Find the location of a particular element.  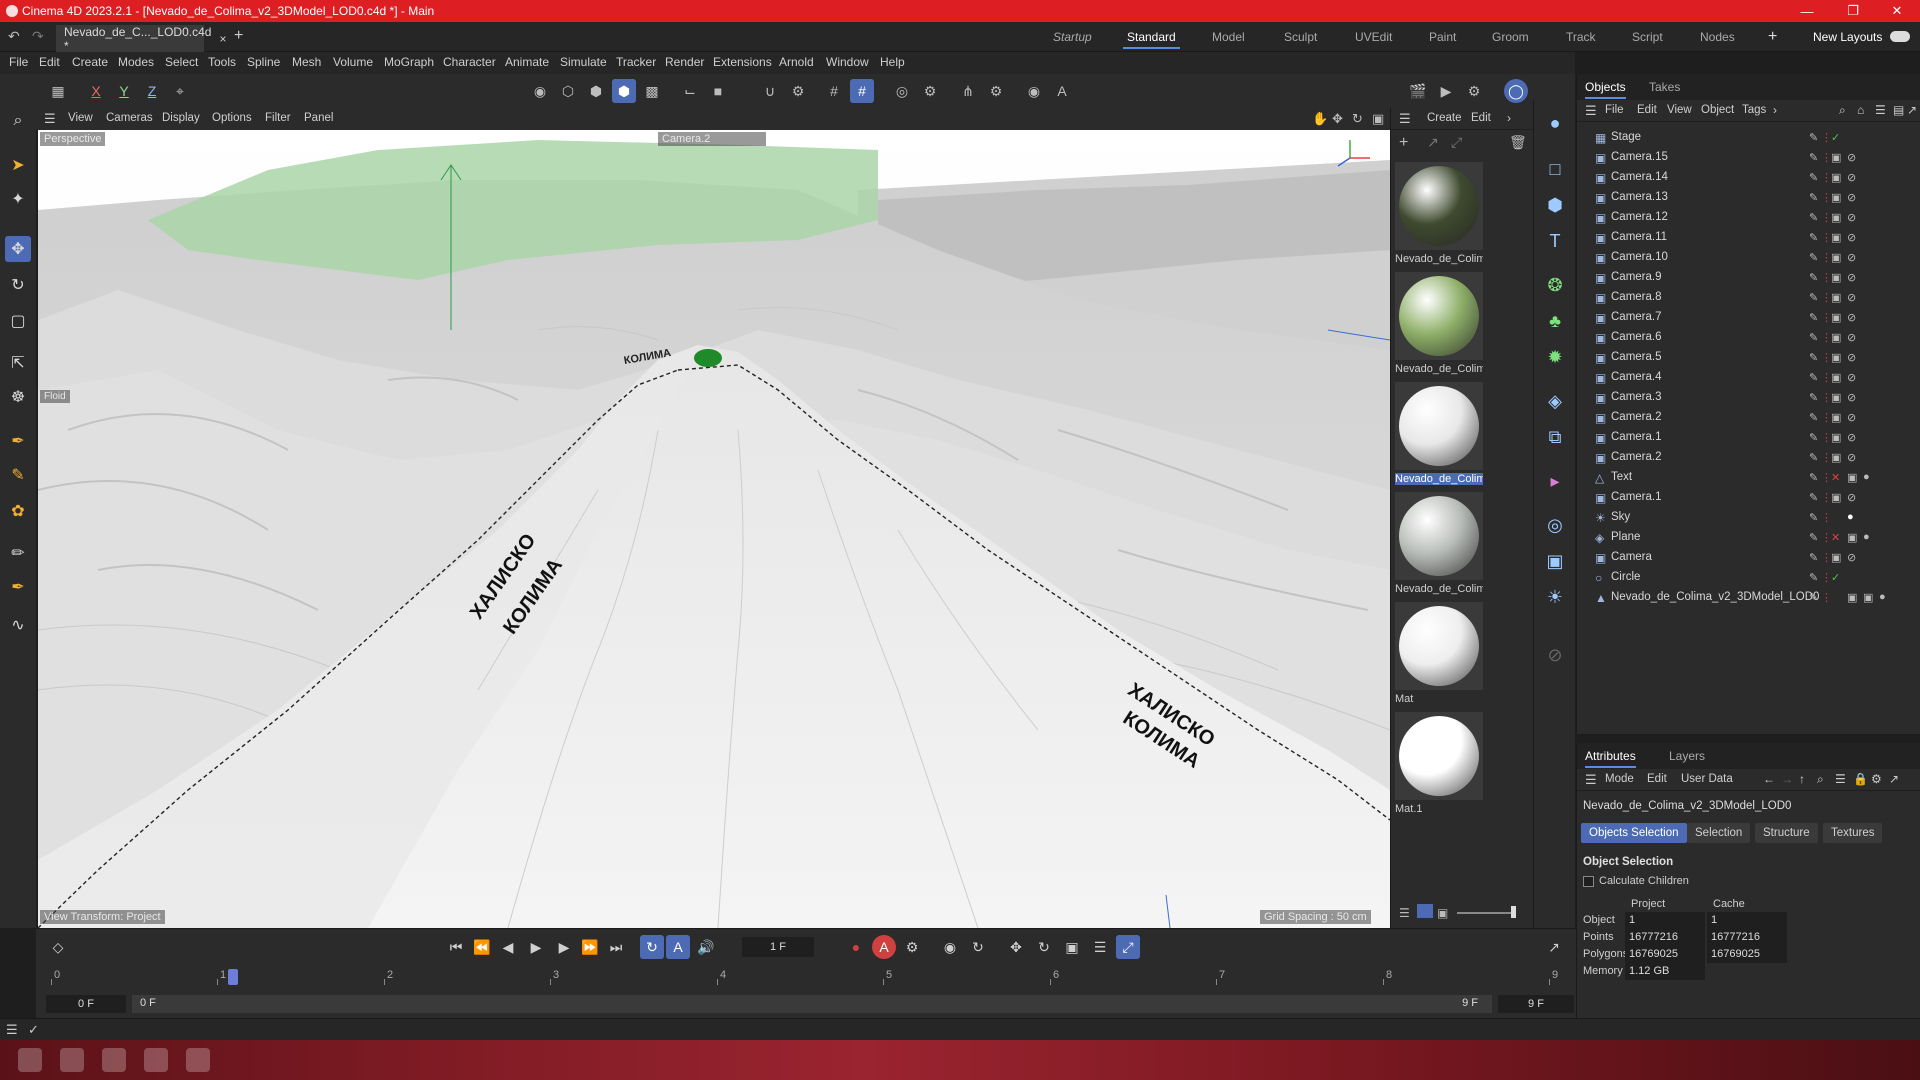

status-menu-icon: ☰ is located at coordinates (12, 1030).